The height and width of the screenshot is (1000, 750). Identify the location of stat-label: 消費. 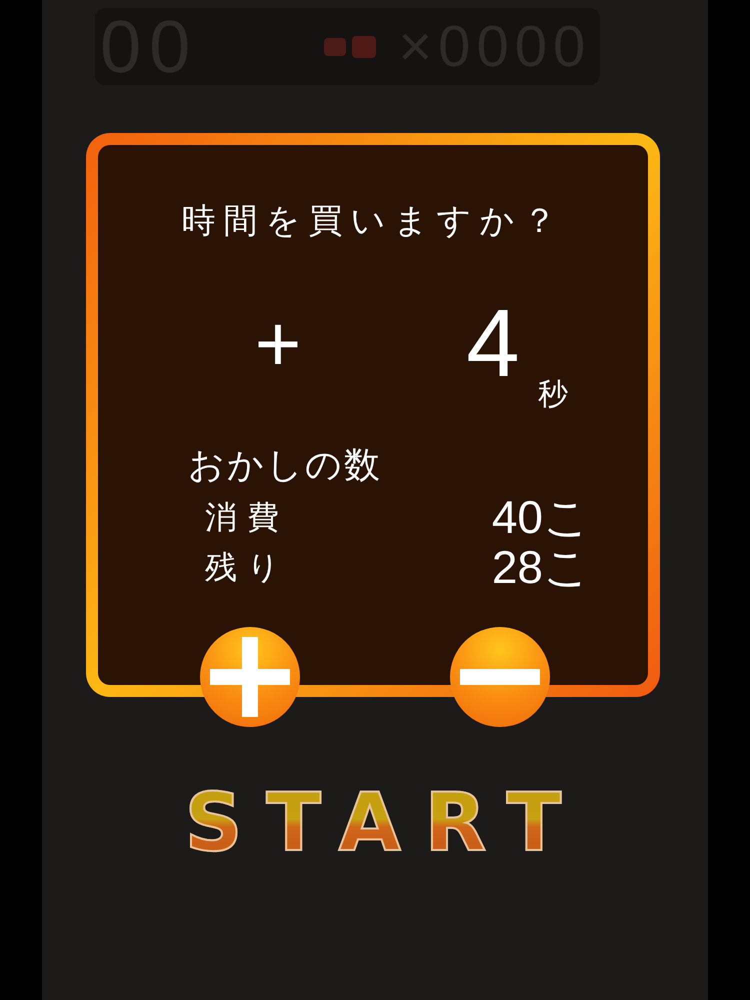
(247, 517).